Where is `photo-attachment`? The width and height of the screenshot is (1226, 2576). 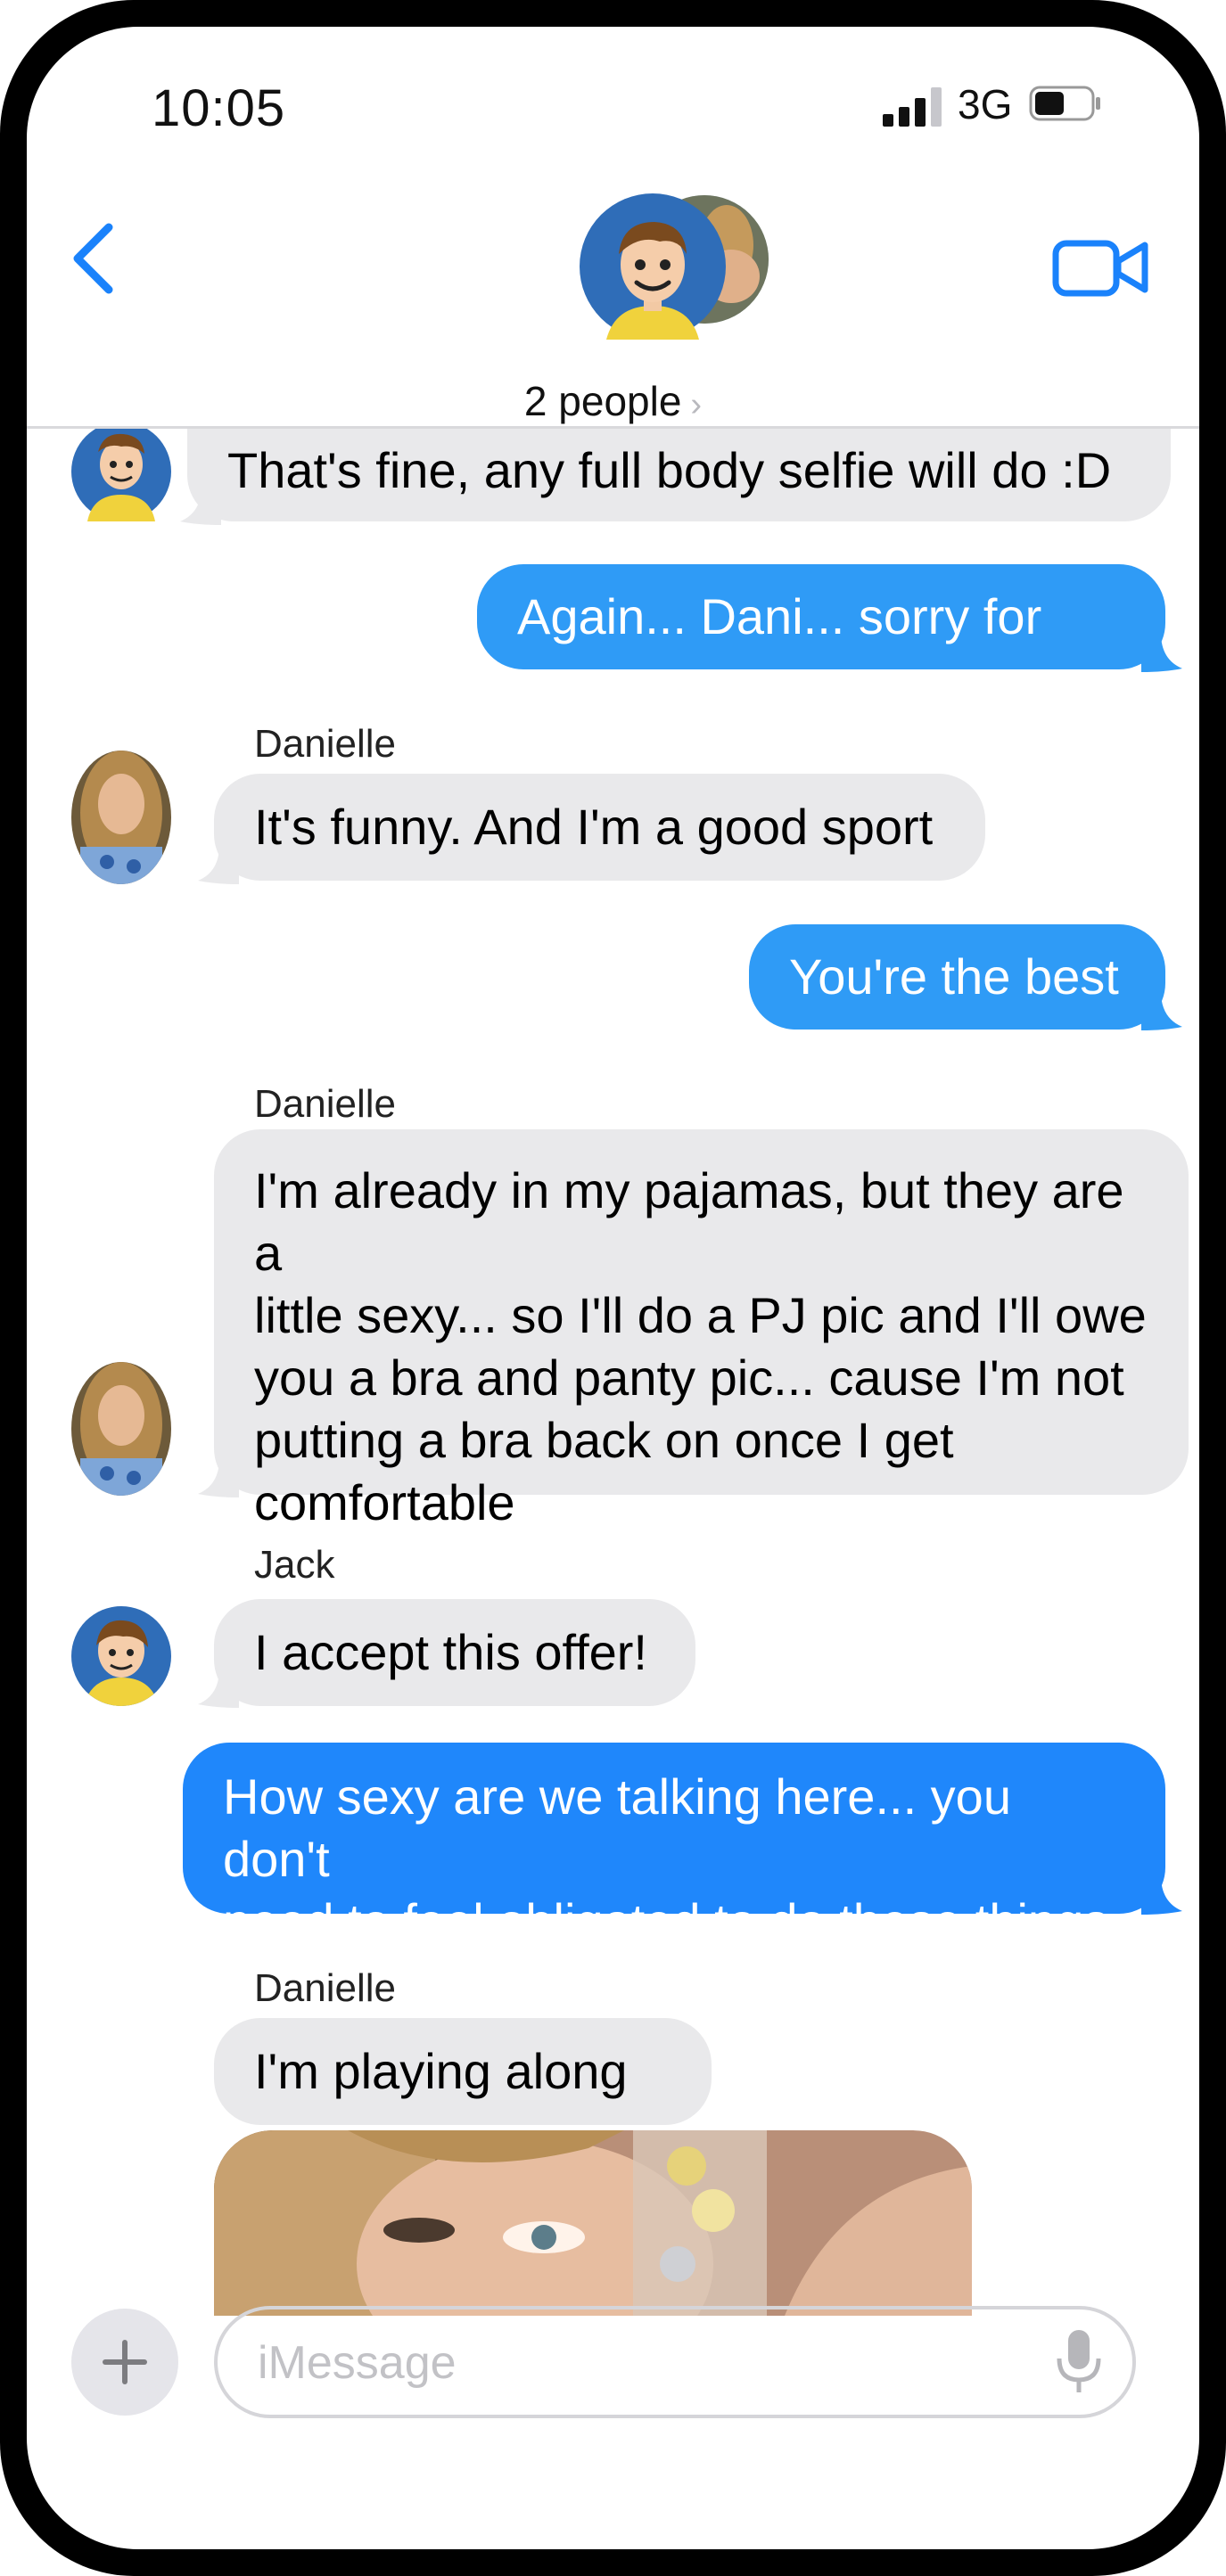
photo-attachment is located at coordinates (593, 2223).